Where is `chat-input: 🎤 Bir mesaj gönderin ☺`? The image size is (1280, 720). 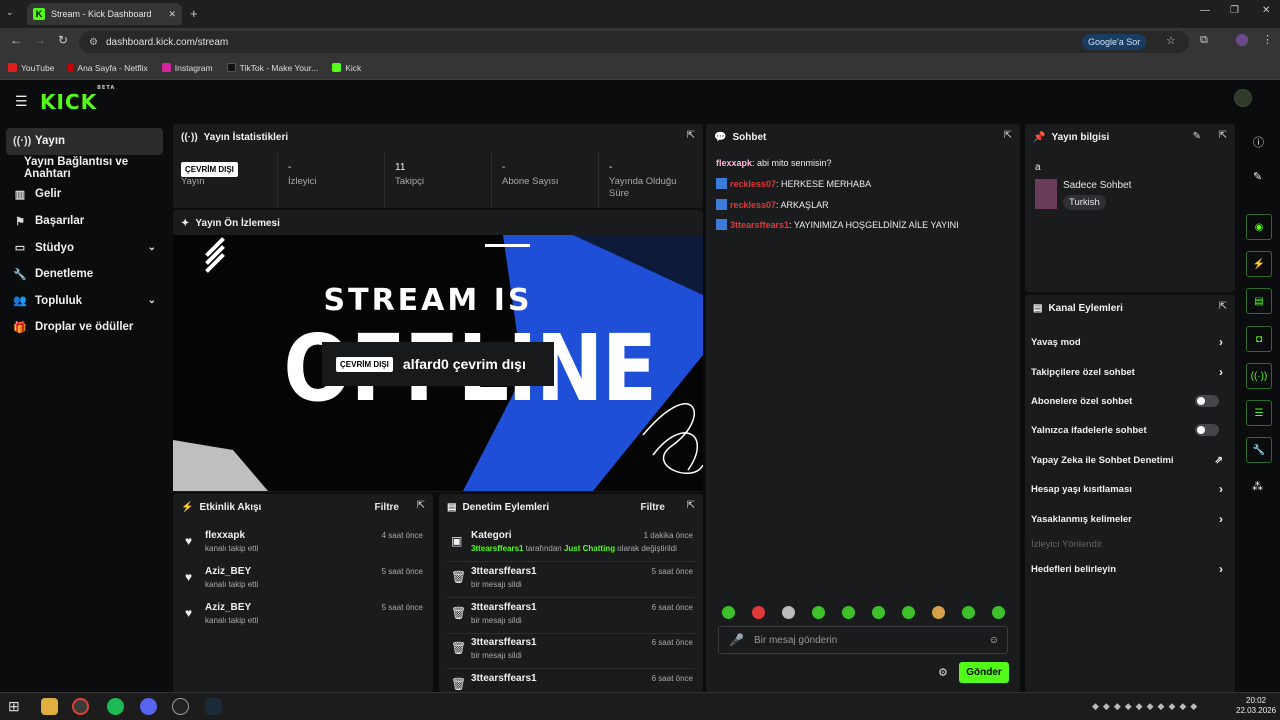 chat-input: 🎤 Bir mesaj gönderin ☺ is located at coordinates (863, 640).